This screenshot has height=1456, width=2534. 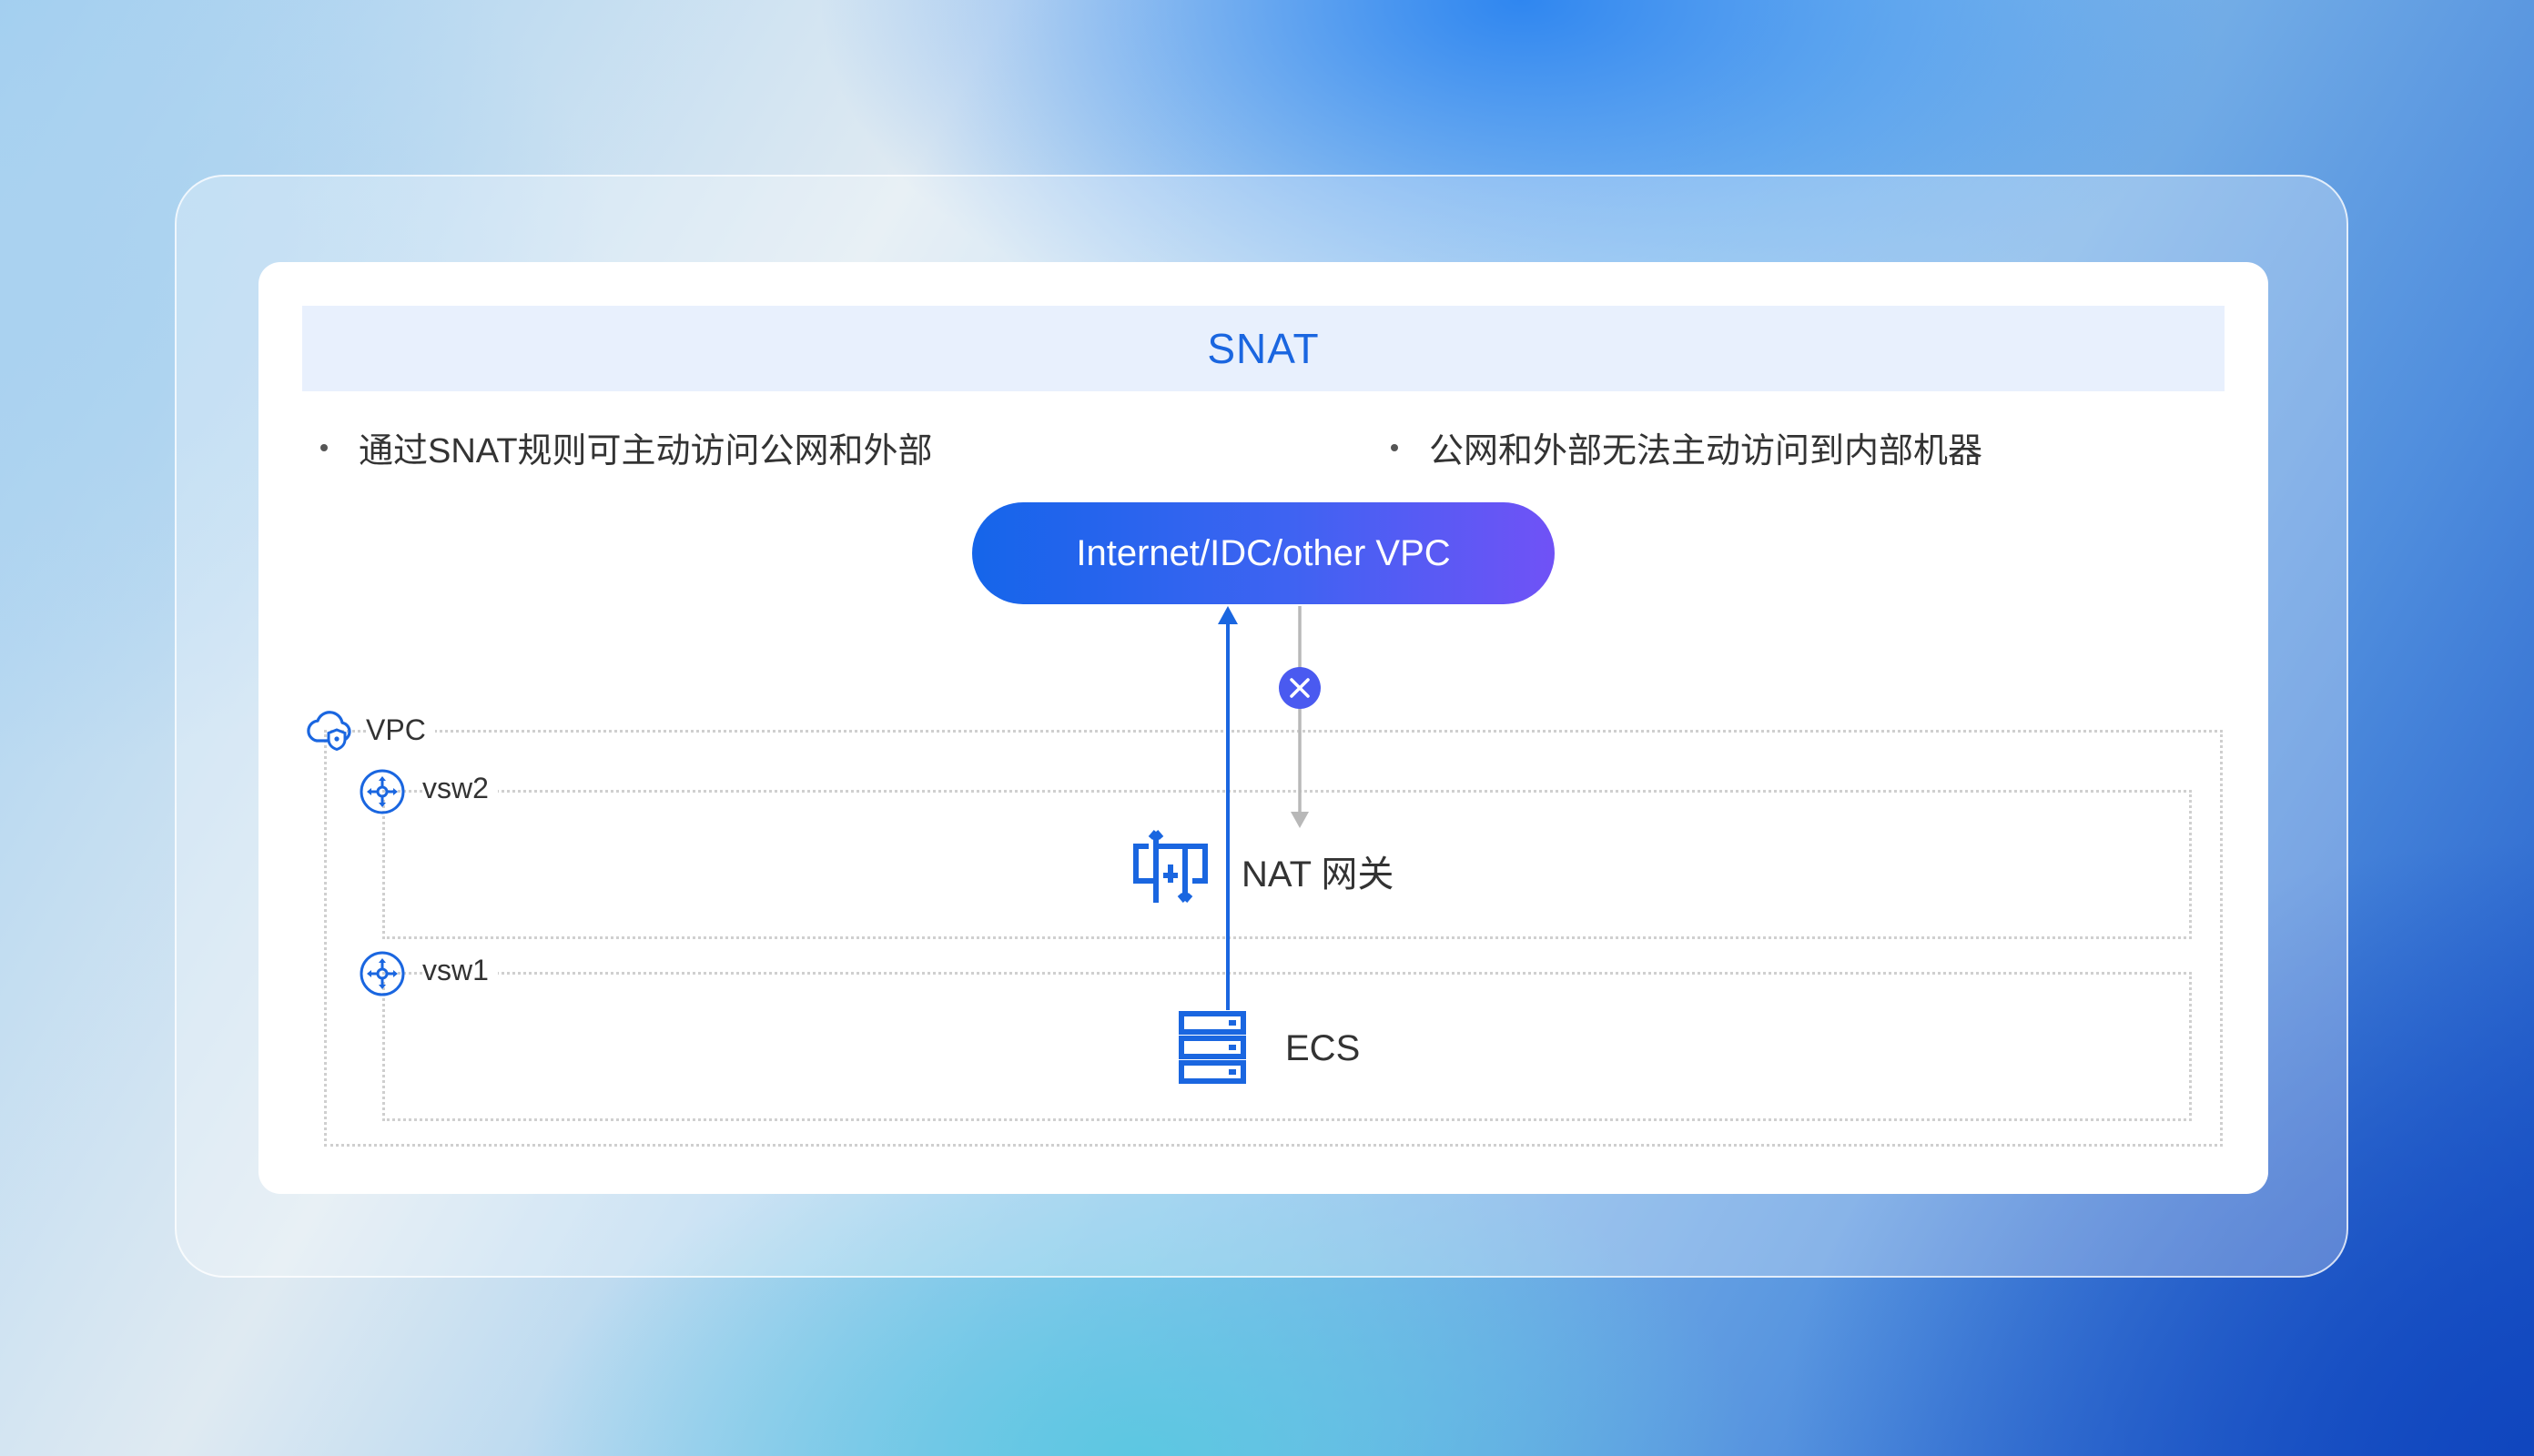 I want to click on ecs-label: ECS, so click(x=1323, y=1048).